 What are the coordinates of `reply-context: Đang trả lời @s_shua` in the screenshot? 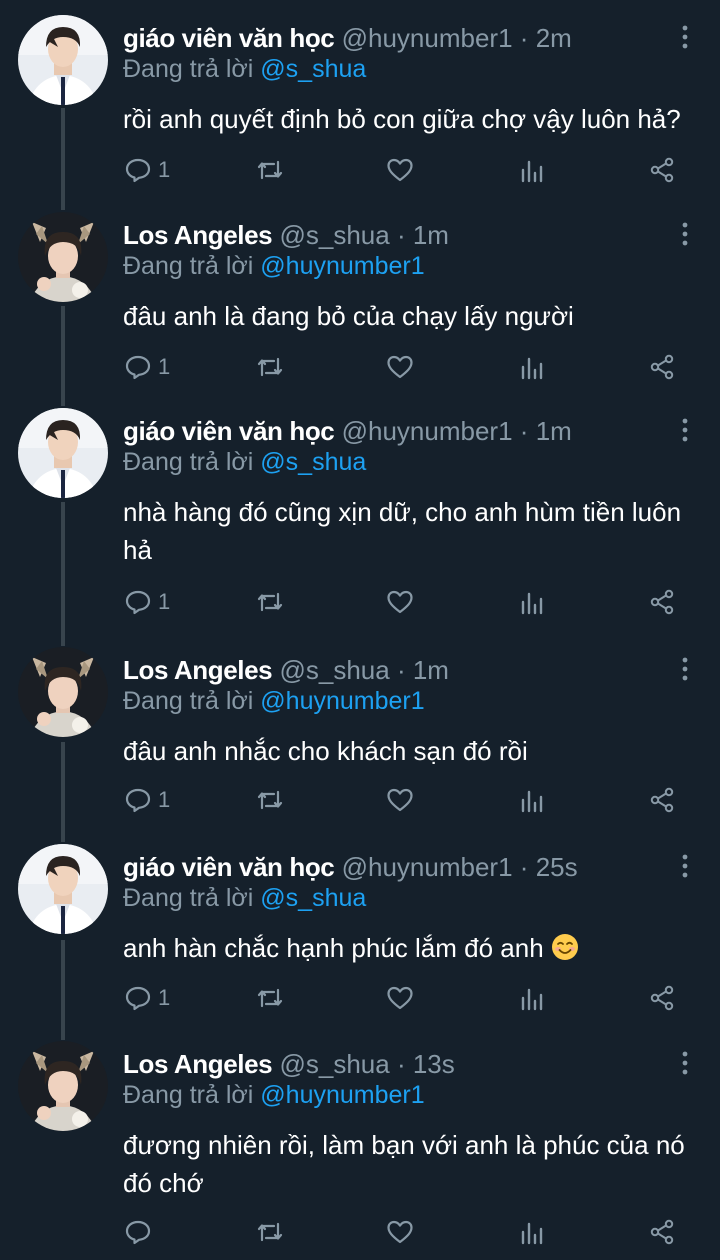 It's located at (244, 69).